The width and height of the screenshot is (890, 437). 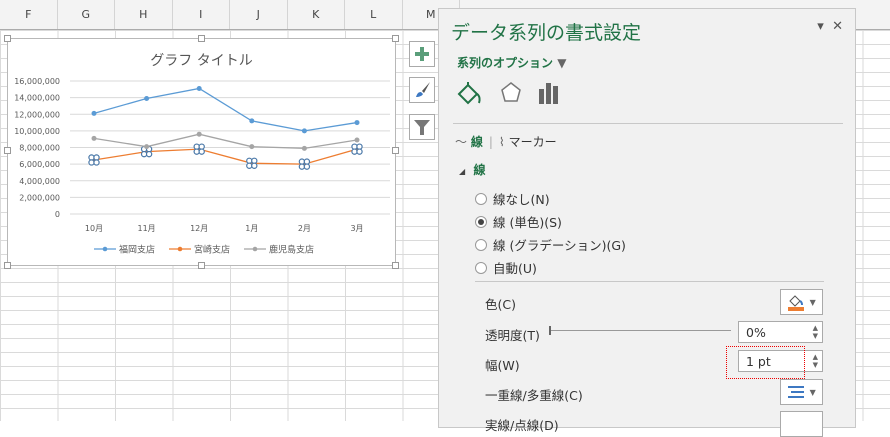 What do you see at coordinates (512, 335) in the screenshot?
I see `transparency-label: 透明度(T)` at bounding box center [512, 335].